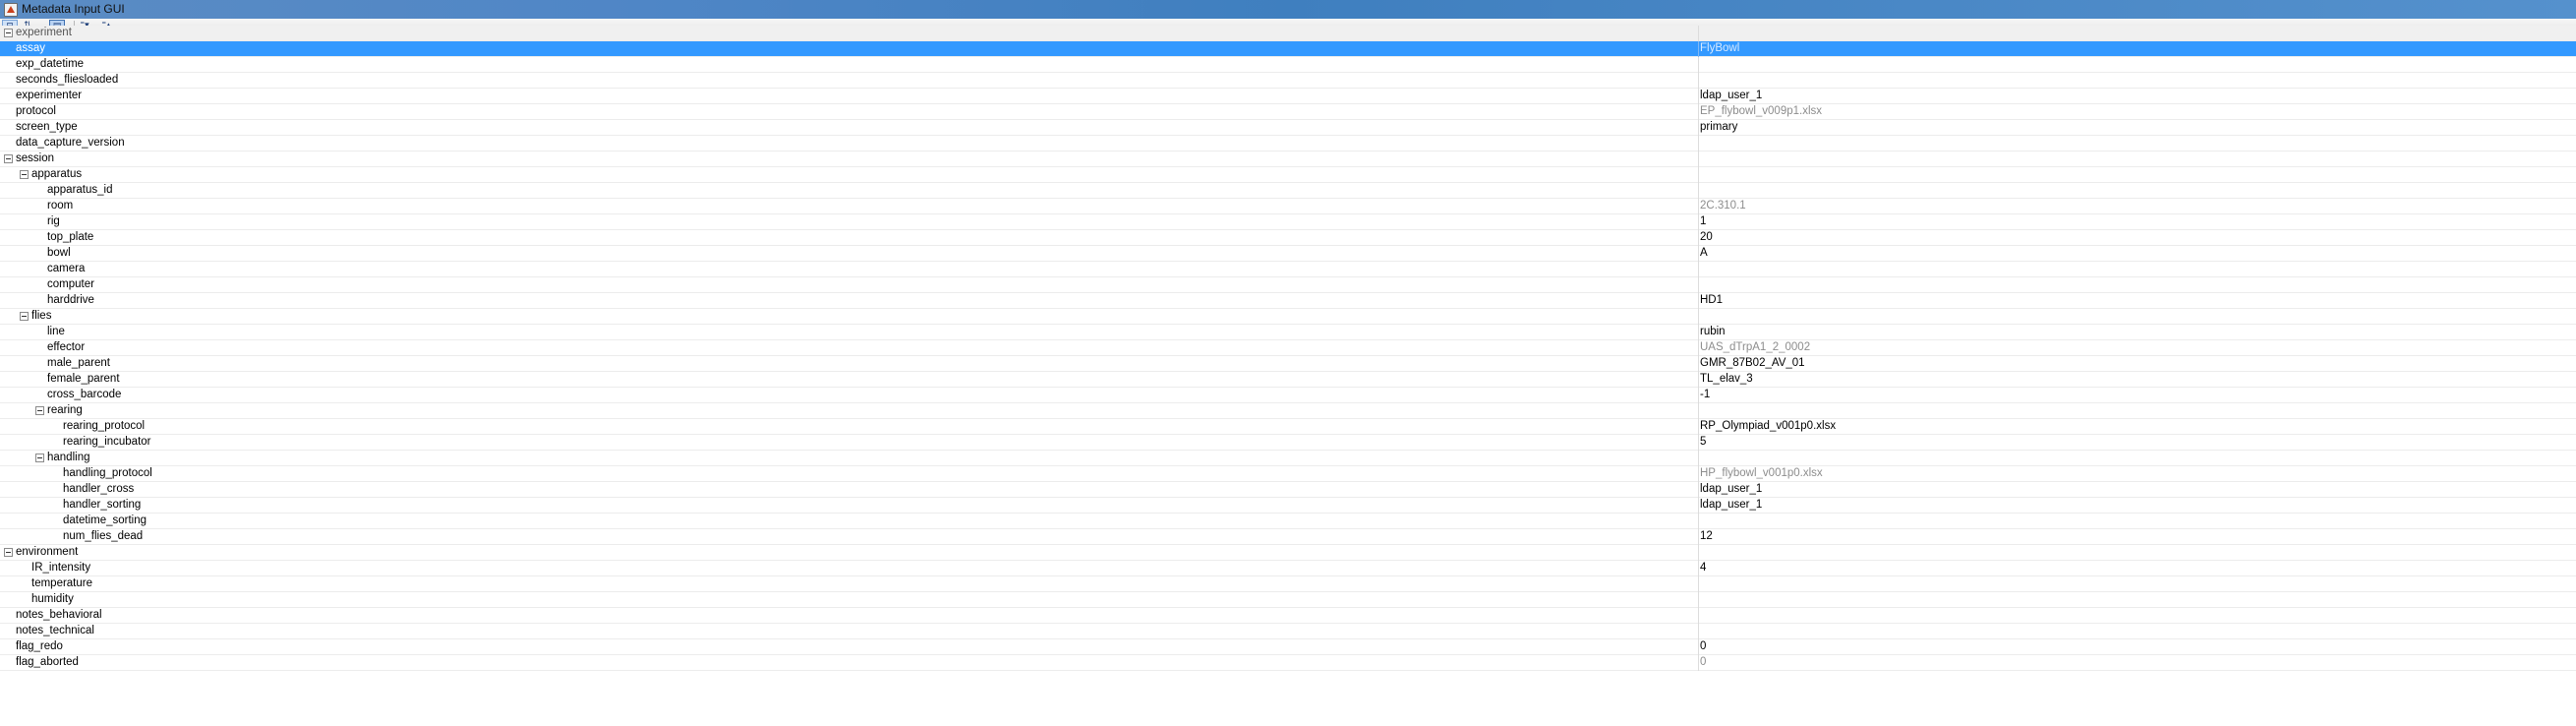 The width and height of the screenshot is (2576, 726). Describe the element at coordinates (1288, 663) in the screenshot. I see `property-row-flag-aborted: flag_aborted 0` at that location.